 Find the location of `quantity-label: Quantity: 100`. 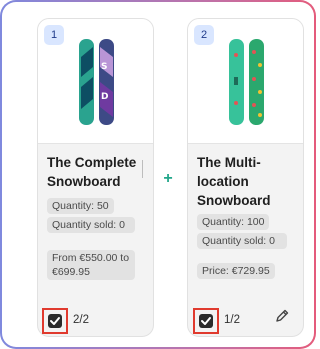

quantity-label: Quantity: 100 is located at coordinates (233, 222).